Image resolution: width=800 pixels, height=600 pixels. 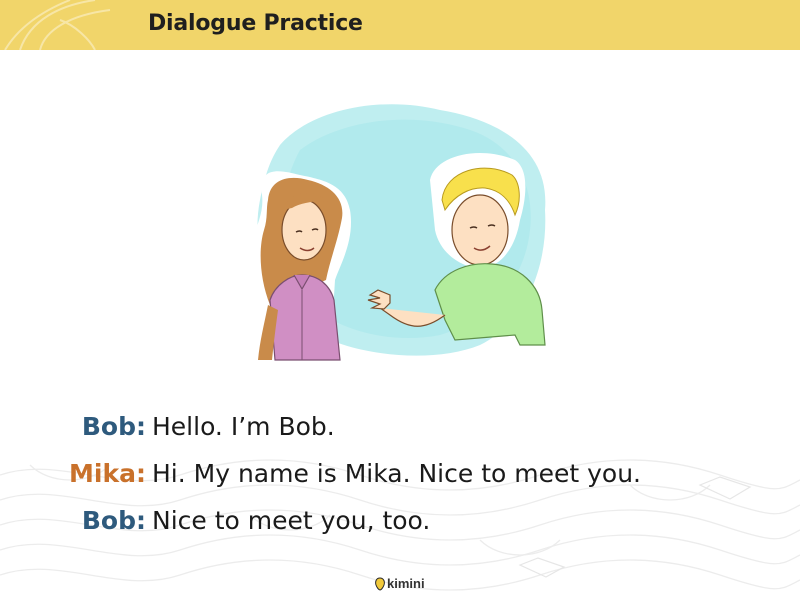 I want to click on kimini-logo: kimini, so click(x=399, y=583).